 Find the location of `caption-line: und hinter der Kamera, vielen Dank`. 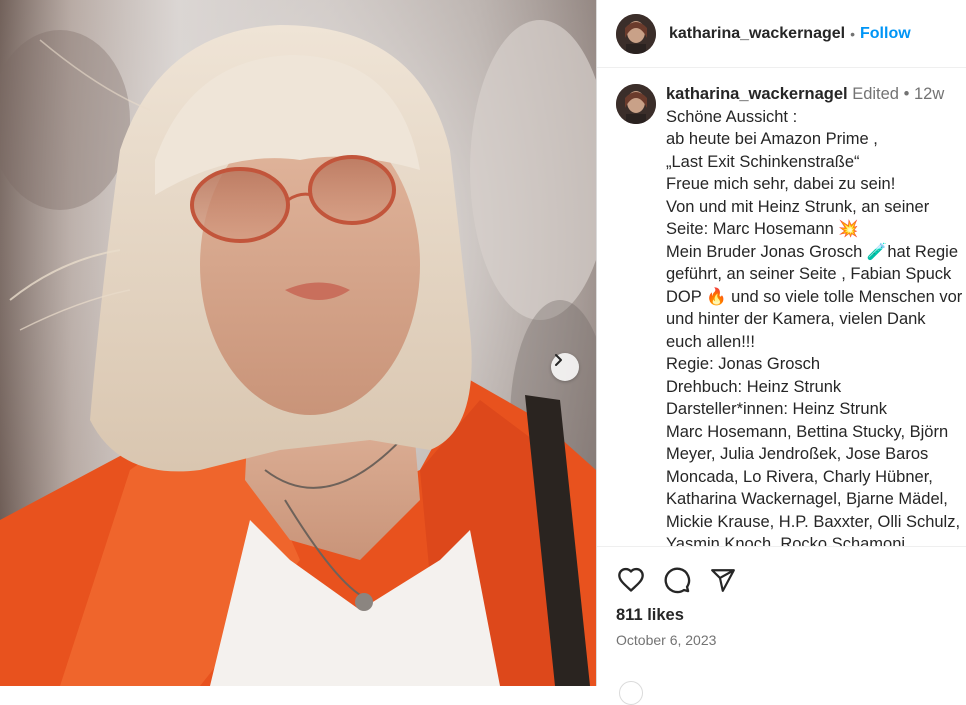

caption-line: und hinter der Kamera, vielen Dank is located at coordinates (796, 319).